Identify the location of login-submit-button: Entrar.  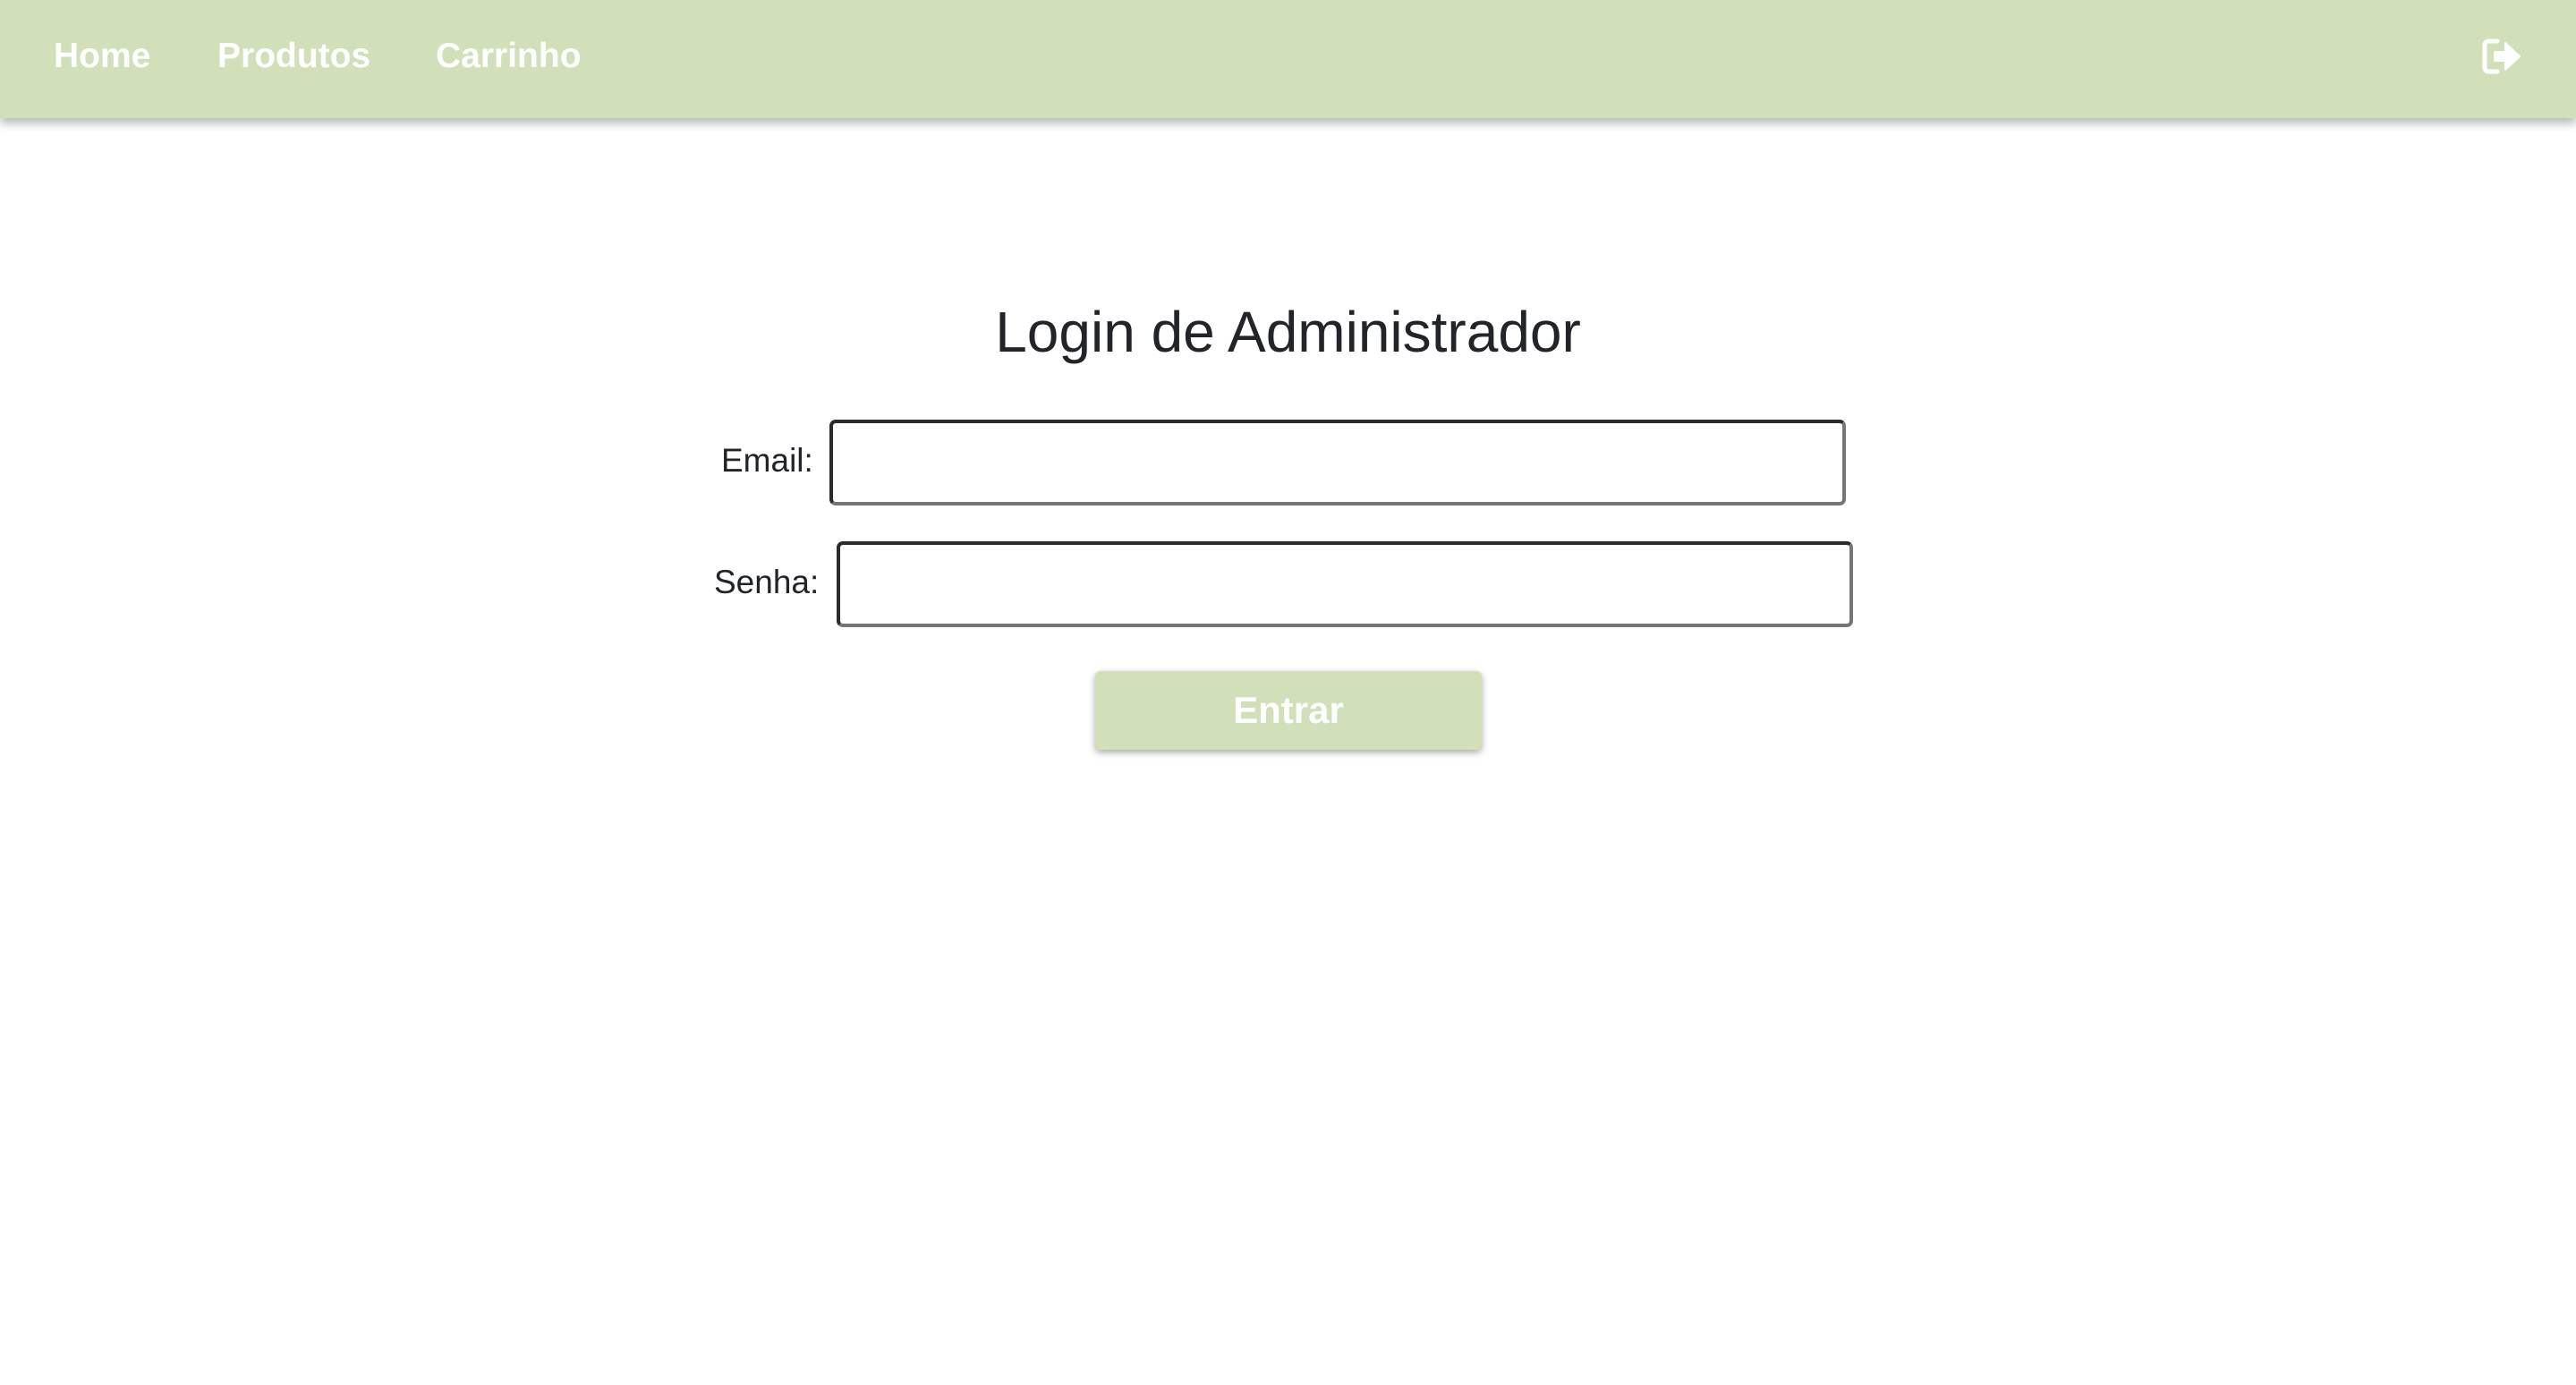
(1288, 710).